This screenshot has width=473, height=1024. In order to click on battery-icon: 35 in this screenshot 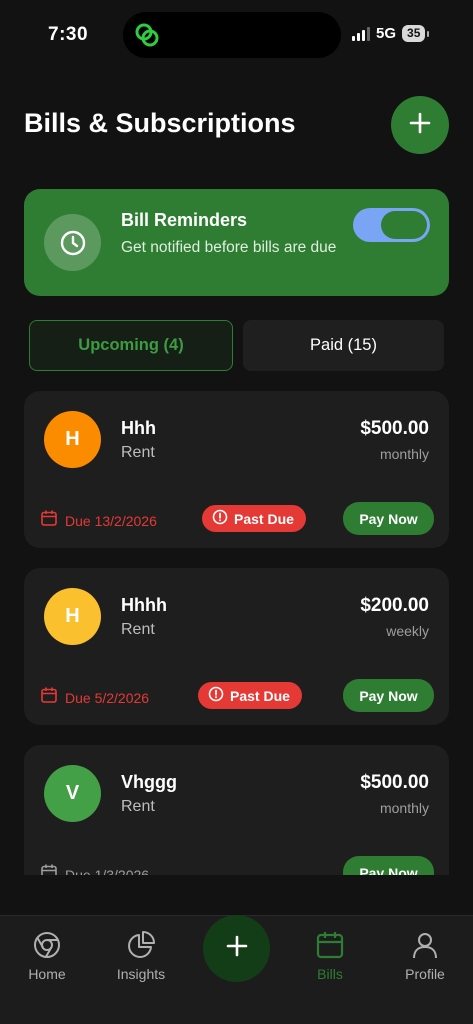, I will do `click(414, 33)`.